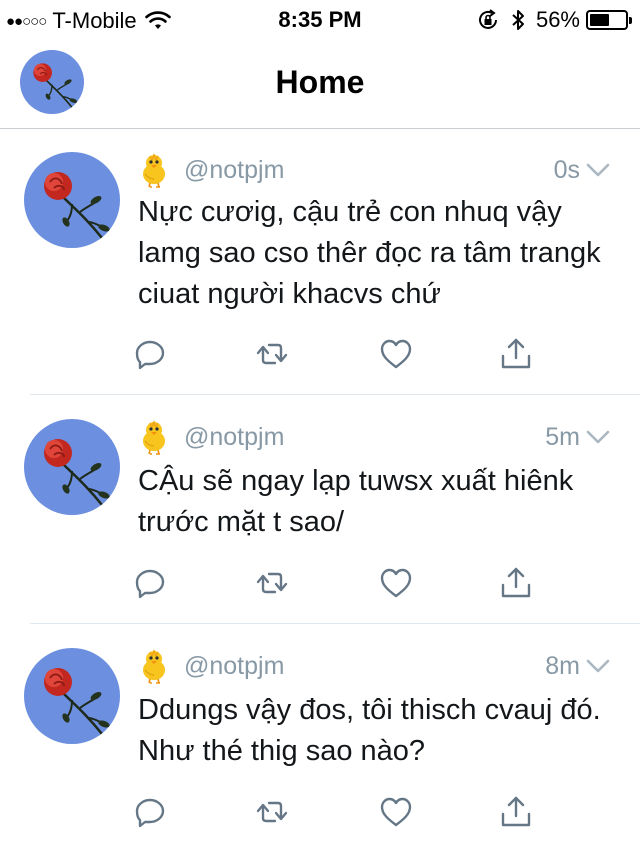 The image size is (640, 846). Describe the element at coordinates (373, 437) in the screenshot. I see `tweet-header: @notpjm 5m` at that location.